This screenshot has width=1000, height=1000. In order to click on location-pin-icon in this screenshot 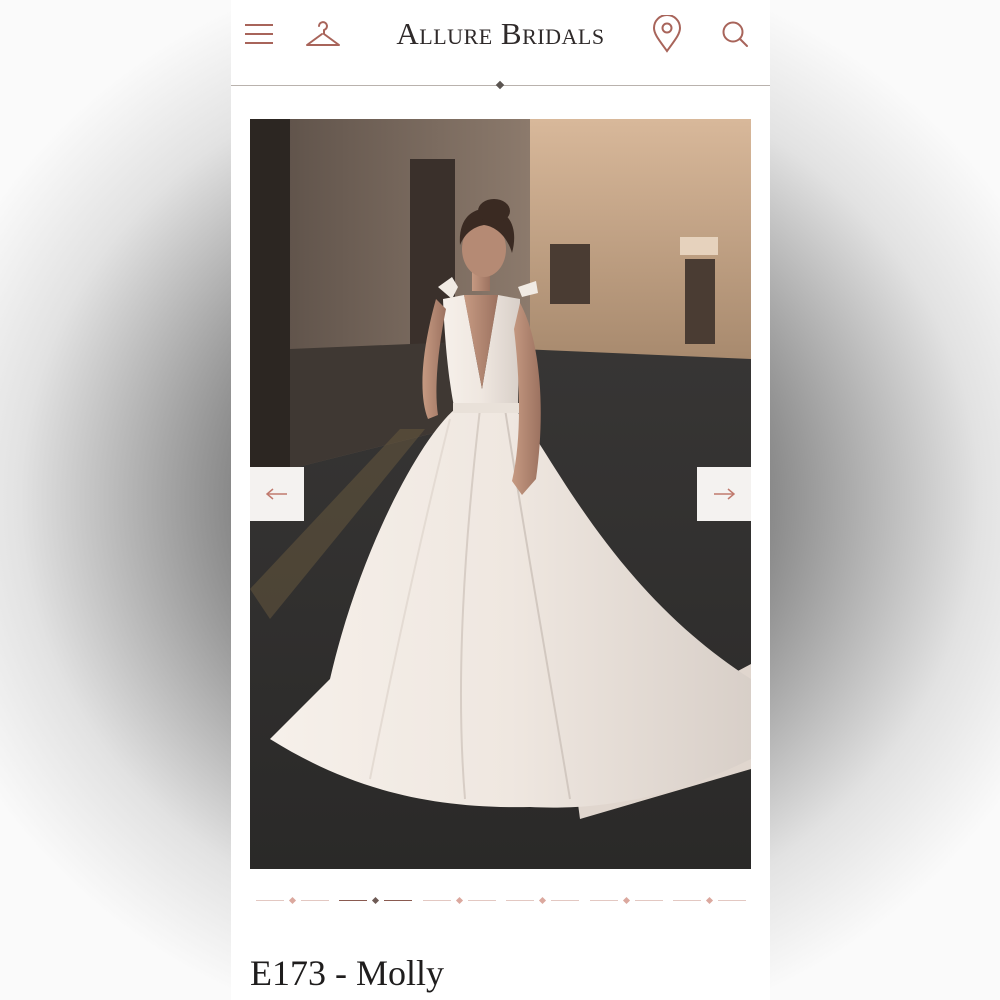, I will do `click(667, 34)`.